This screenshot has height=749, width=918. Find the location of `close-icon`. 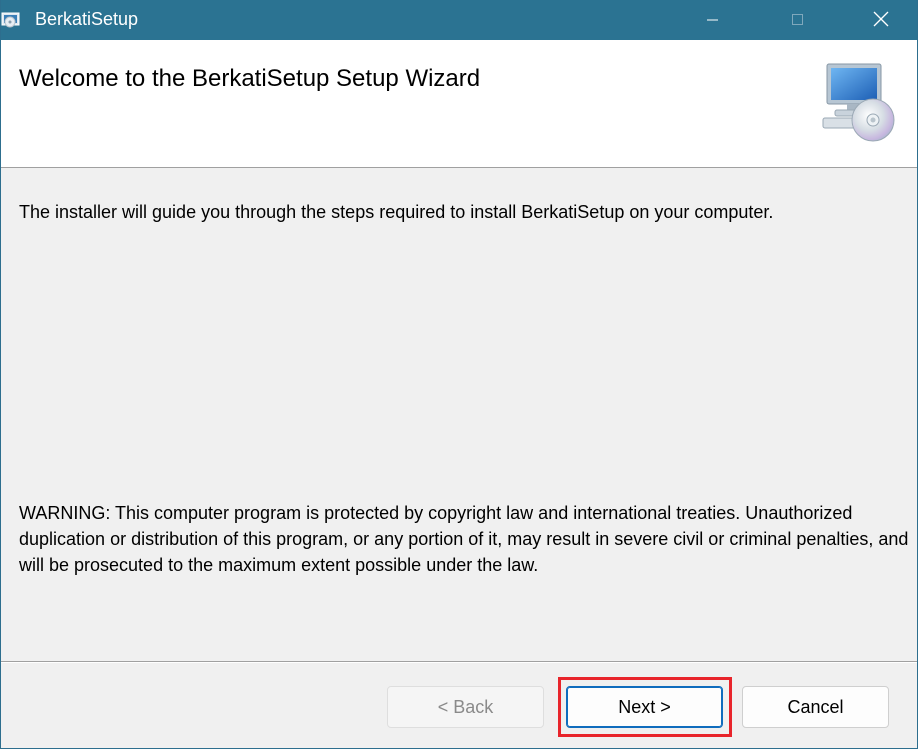

close-icon is located at coordinates (881, 19).